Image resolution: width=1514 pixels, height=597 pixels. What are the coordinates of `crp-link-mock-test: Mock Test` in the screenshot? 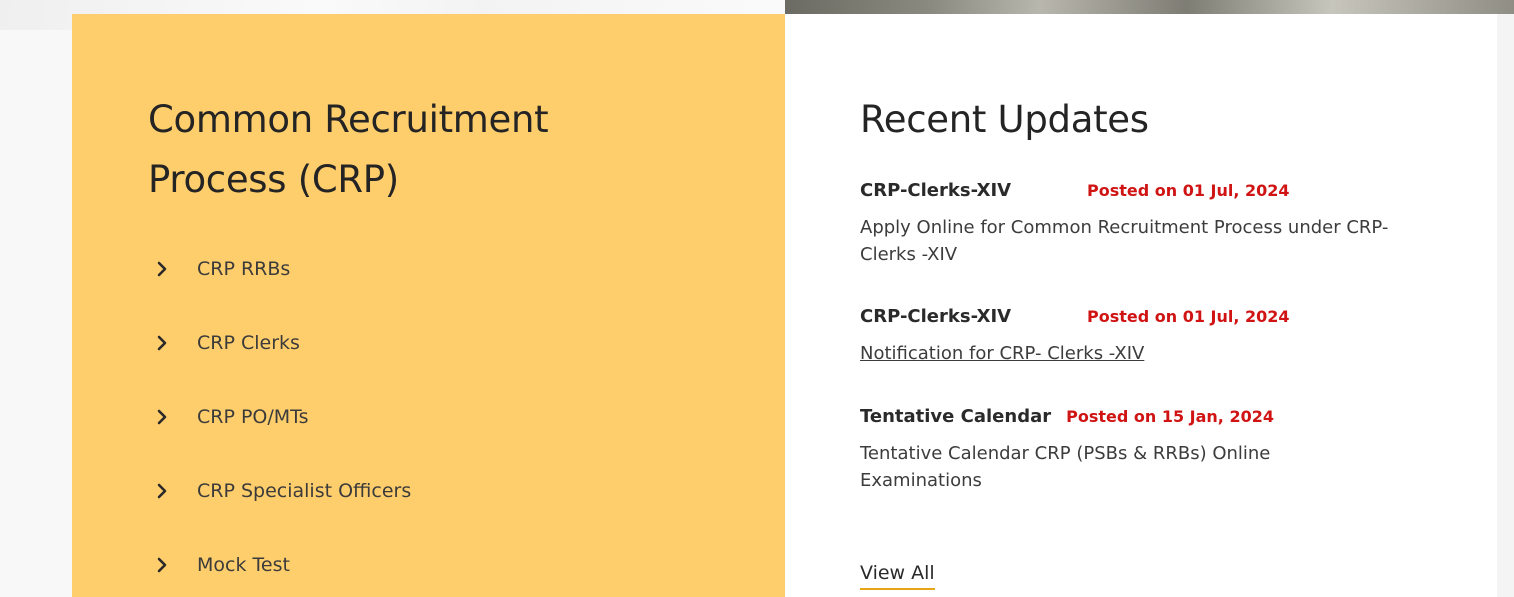 It's located at (279, 562).